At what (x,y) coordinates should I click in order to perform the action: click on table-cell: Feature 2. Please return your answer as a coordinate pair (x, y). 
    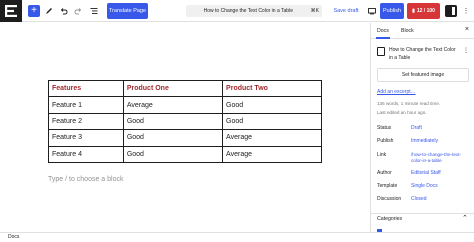
    Looking at the image, I should click on (86, 121).